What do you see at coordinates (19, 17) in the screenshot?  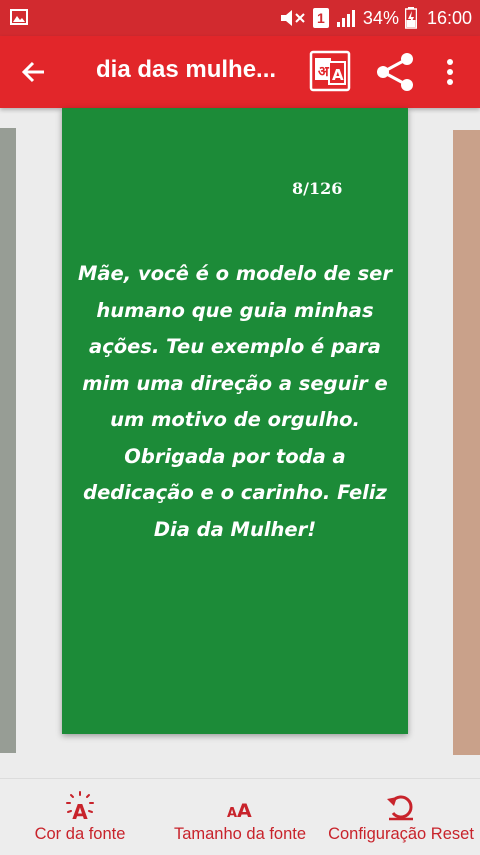 I see `gallery-icon` at bounding box center [19, 17].